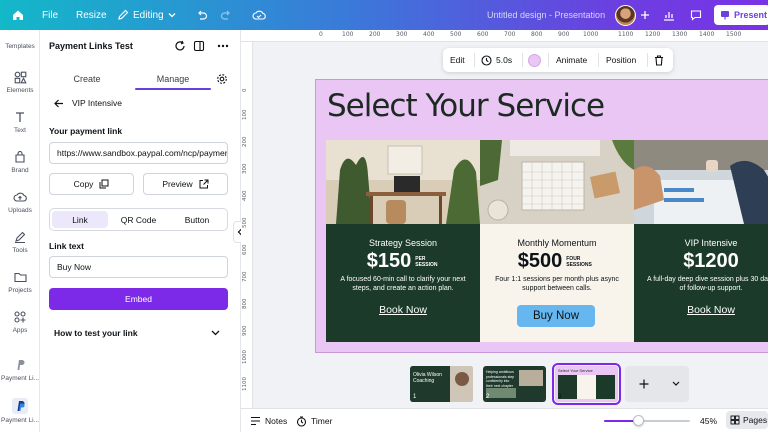  What do you see at coordinates (91, 46) in the screenshot?
I see `panel-title: Payment Links Test` at bounding box center [91, 46].